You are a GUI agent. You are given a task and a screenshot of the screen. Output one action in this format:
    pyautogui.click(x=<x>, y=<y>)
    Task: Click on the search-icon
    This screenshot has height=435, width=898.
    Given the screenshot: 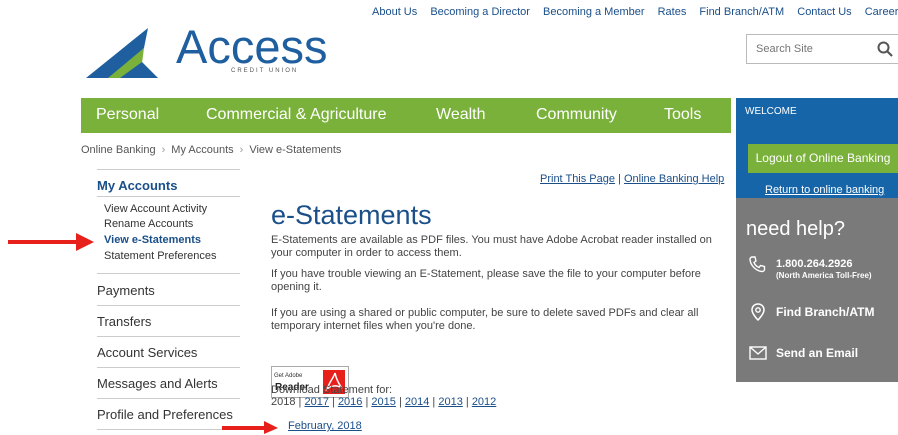 What is the action you would take?
    pyautogui.click(x=885, y=49)
    